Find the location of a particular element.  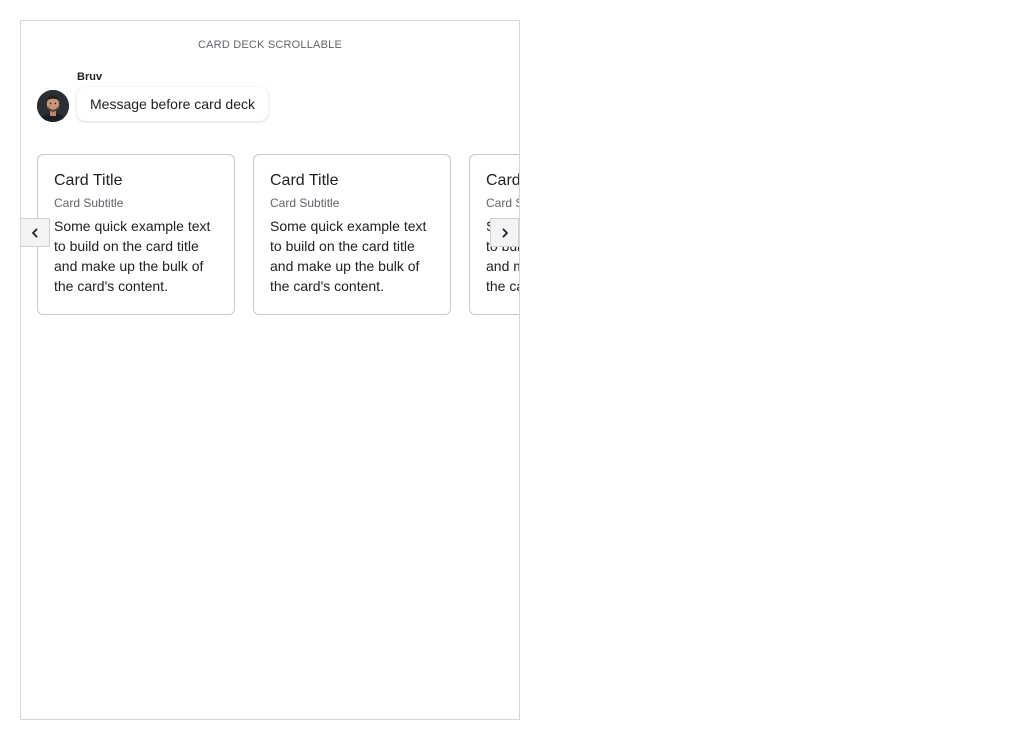

scroll-right-button is located at coordinates (504, 232).